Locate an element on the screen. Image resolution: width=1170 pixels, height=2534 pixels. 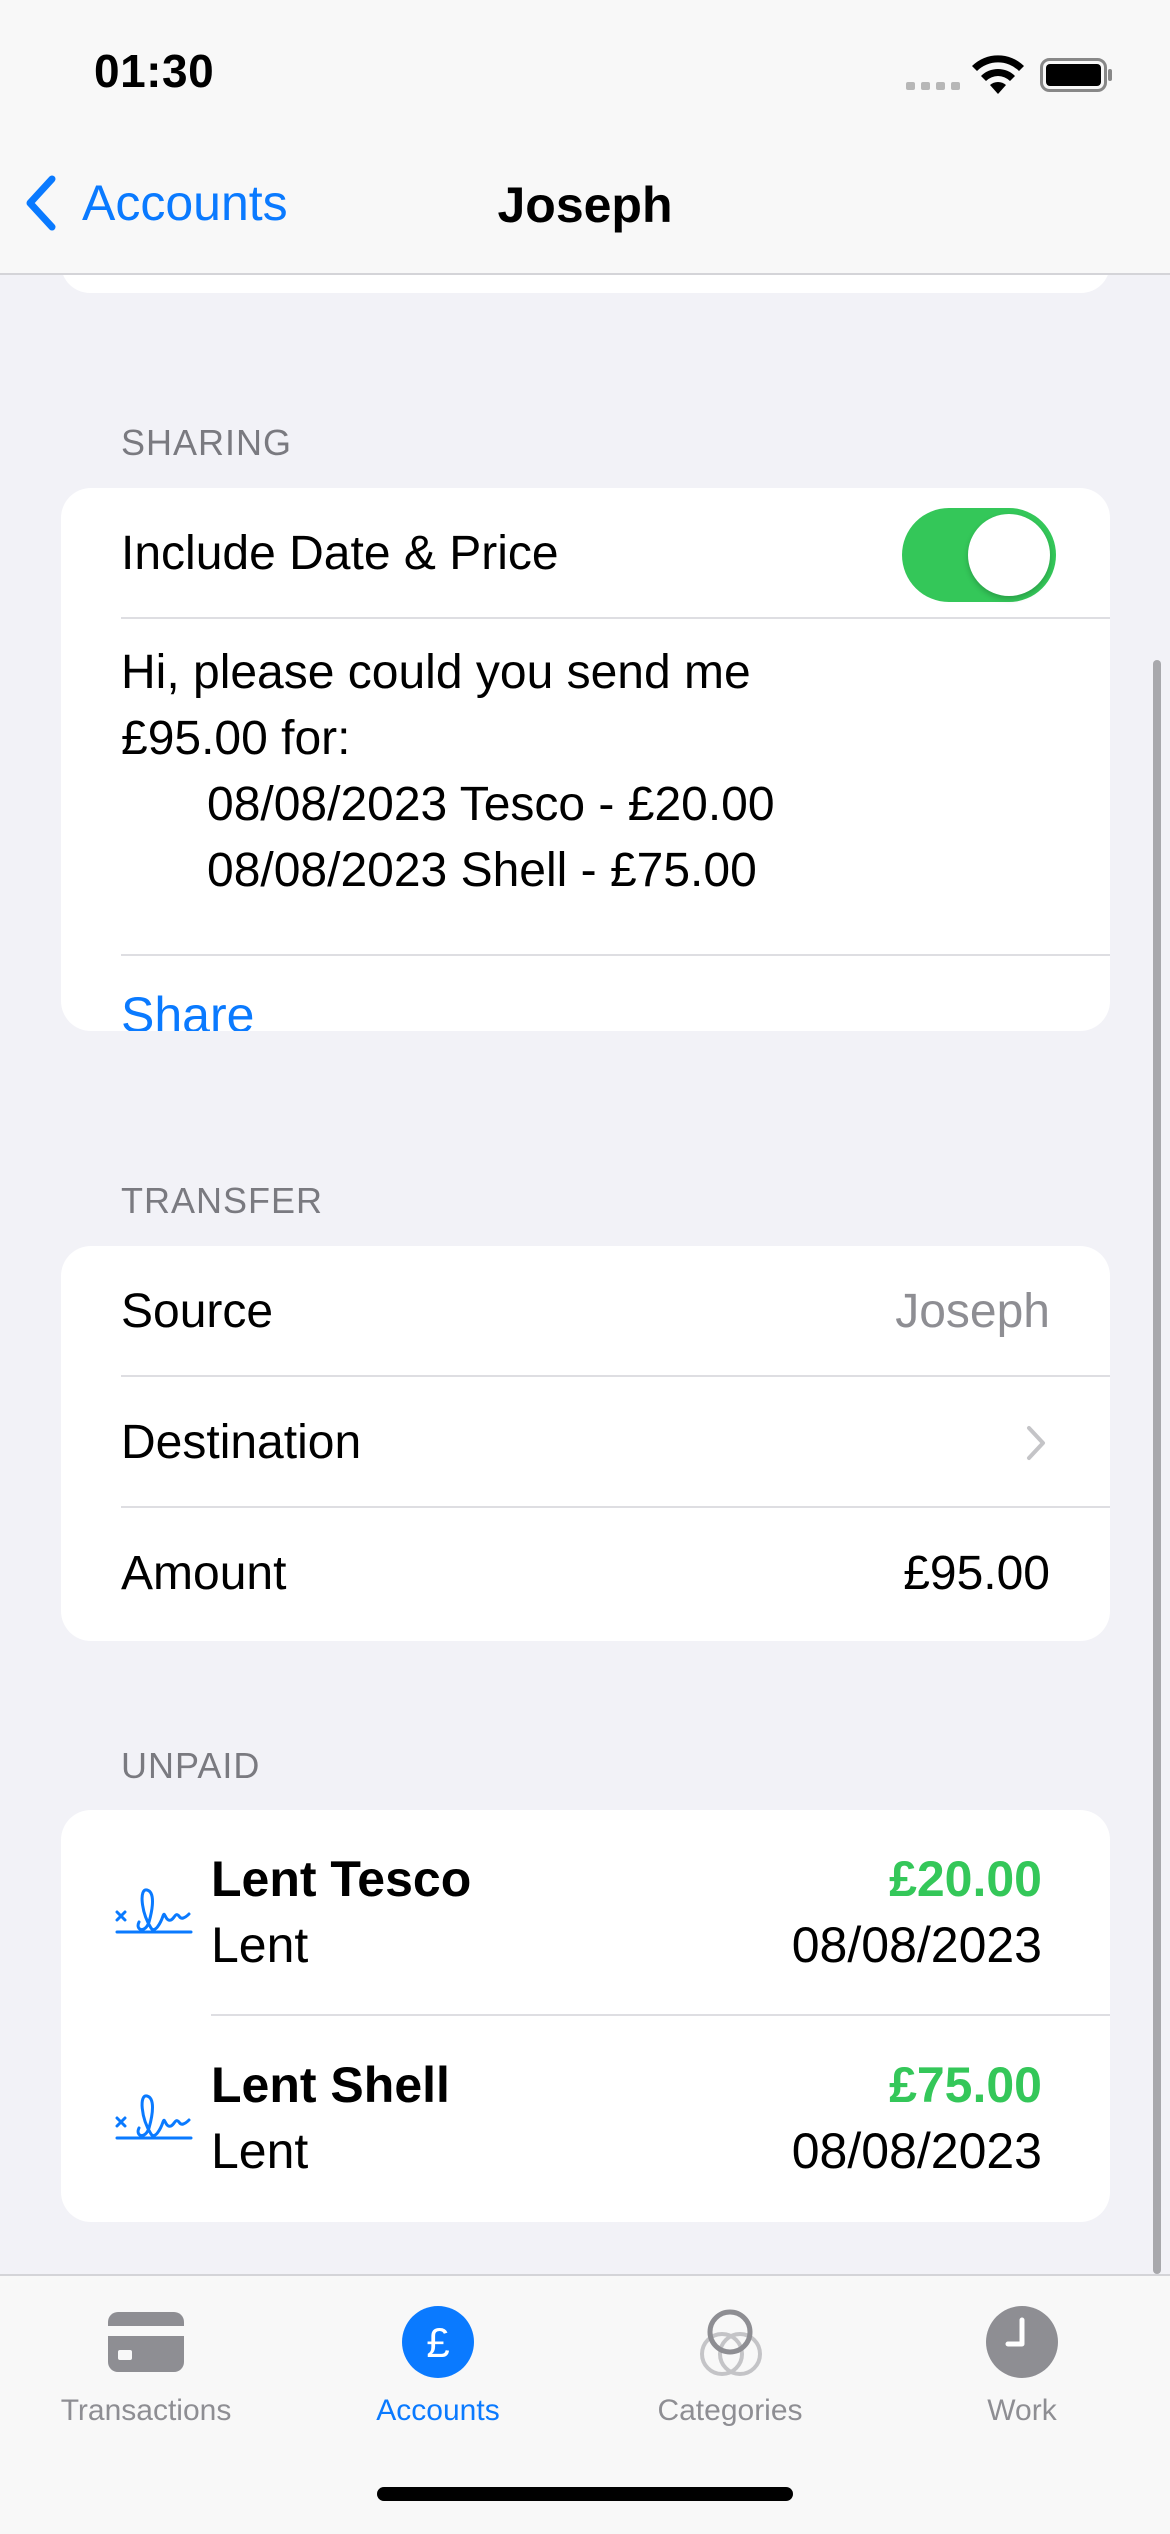
tab-label: Categories is located at coordinates (730, 2410).